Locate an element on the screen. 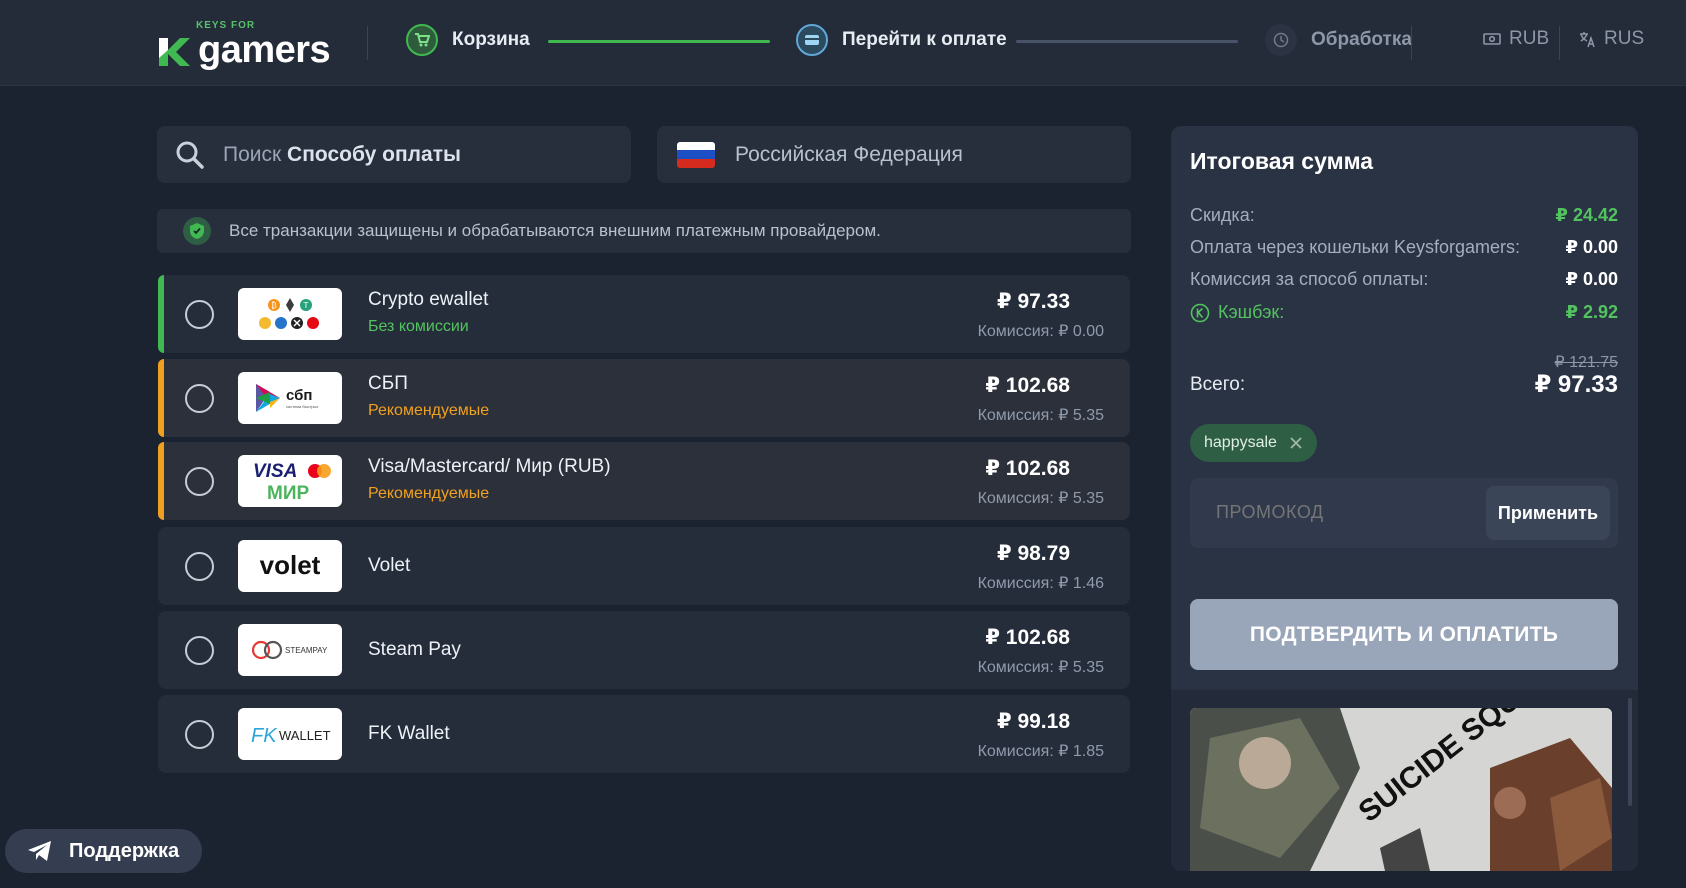 The height and width of the screenshot is (888, 1686). applied-promo-chip: happysale is located at coordinates (1253, 443).